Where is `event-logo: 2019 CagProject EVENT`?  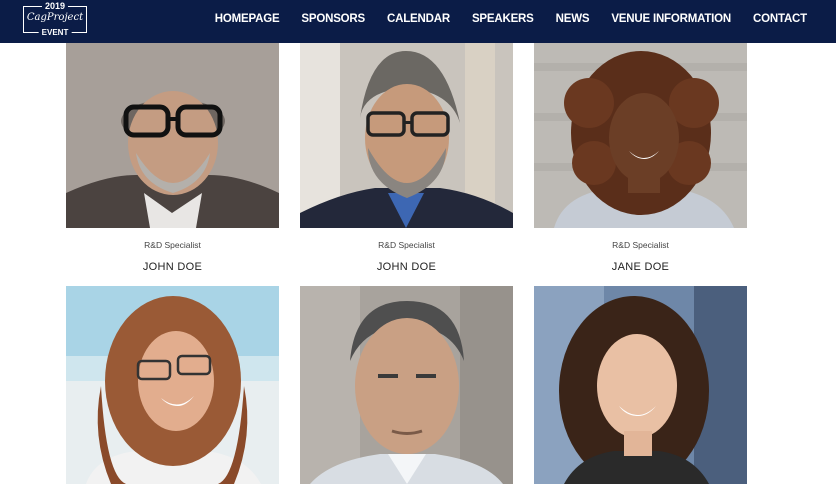
event-logo: 2019 CagProject EVENT is located at coordinates (55, 19).